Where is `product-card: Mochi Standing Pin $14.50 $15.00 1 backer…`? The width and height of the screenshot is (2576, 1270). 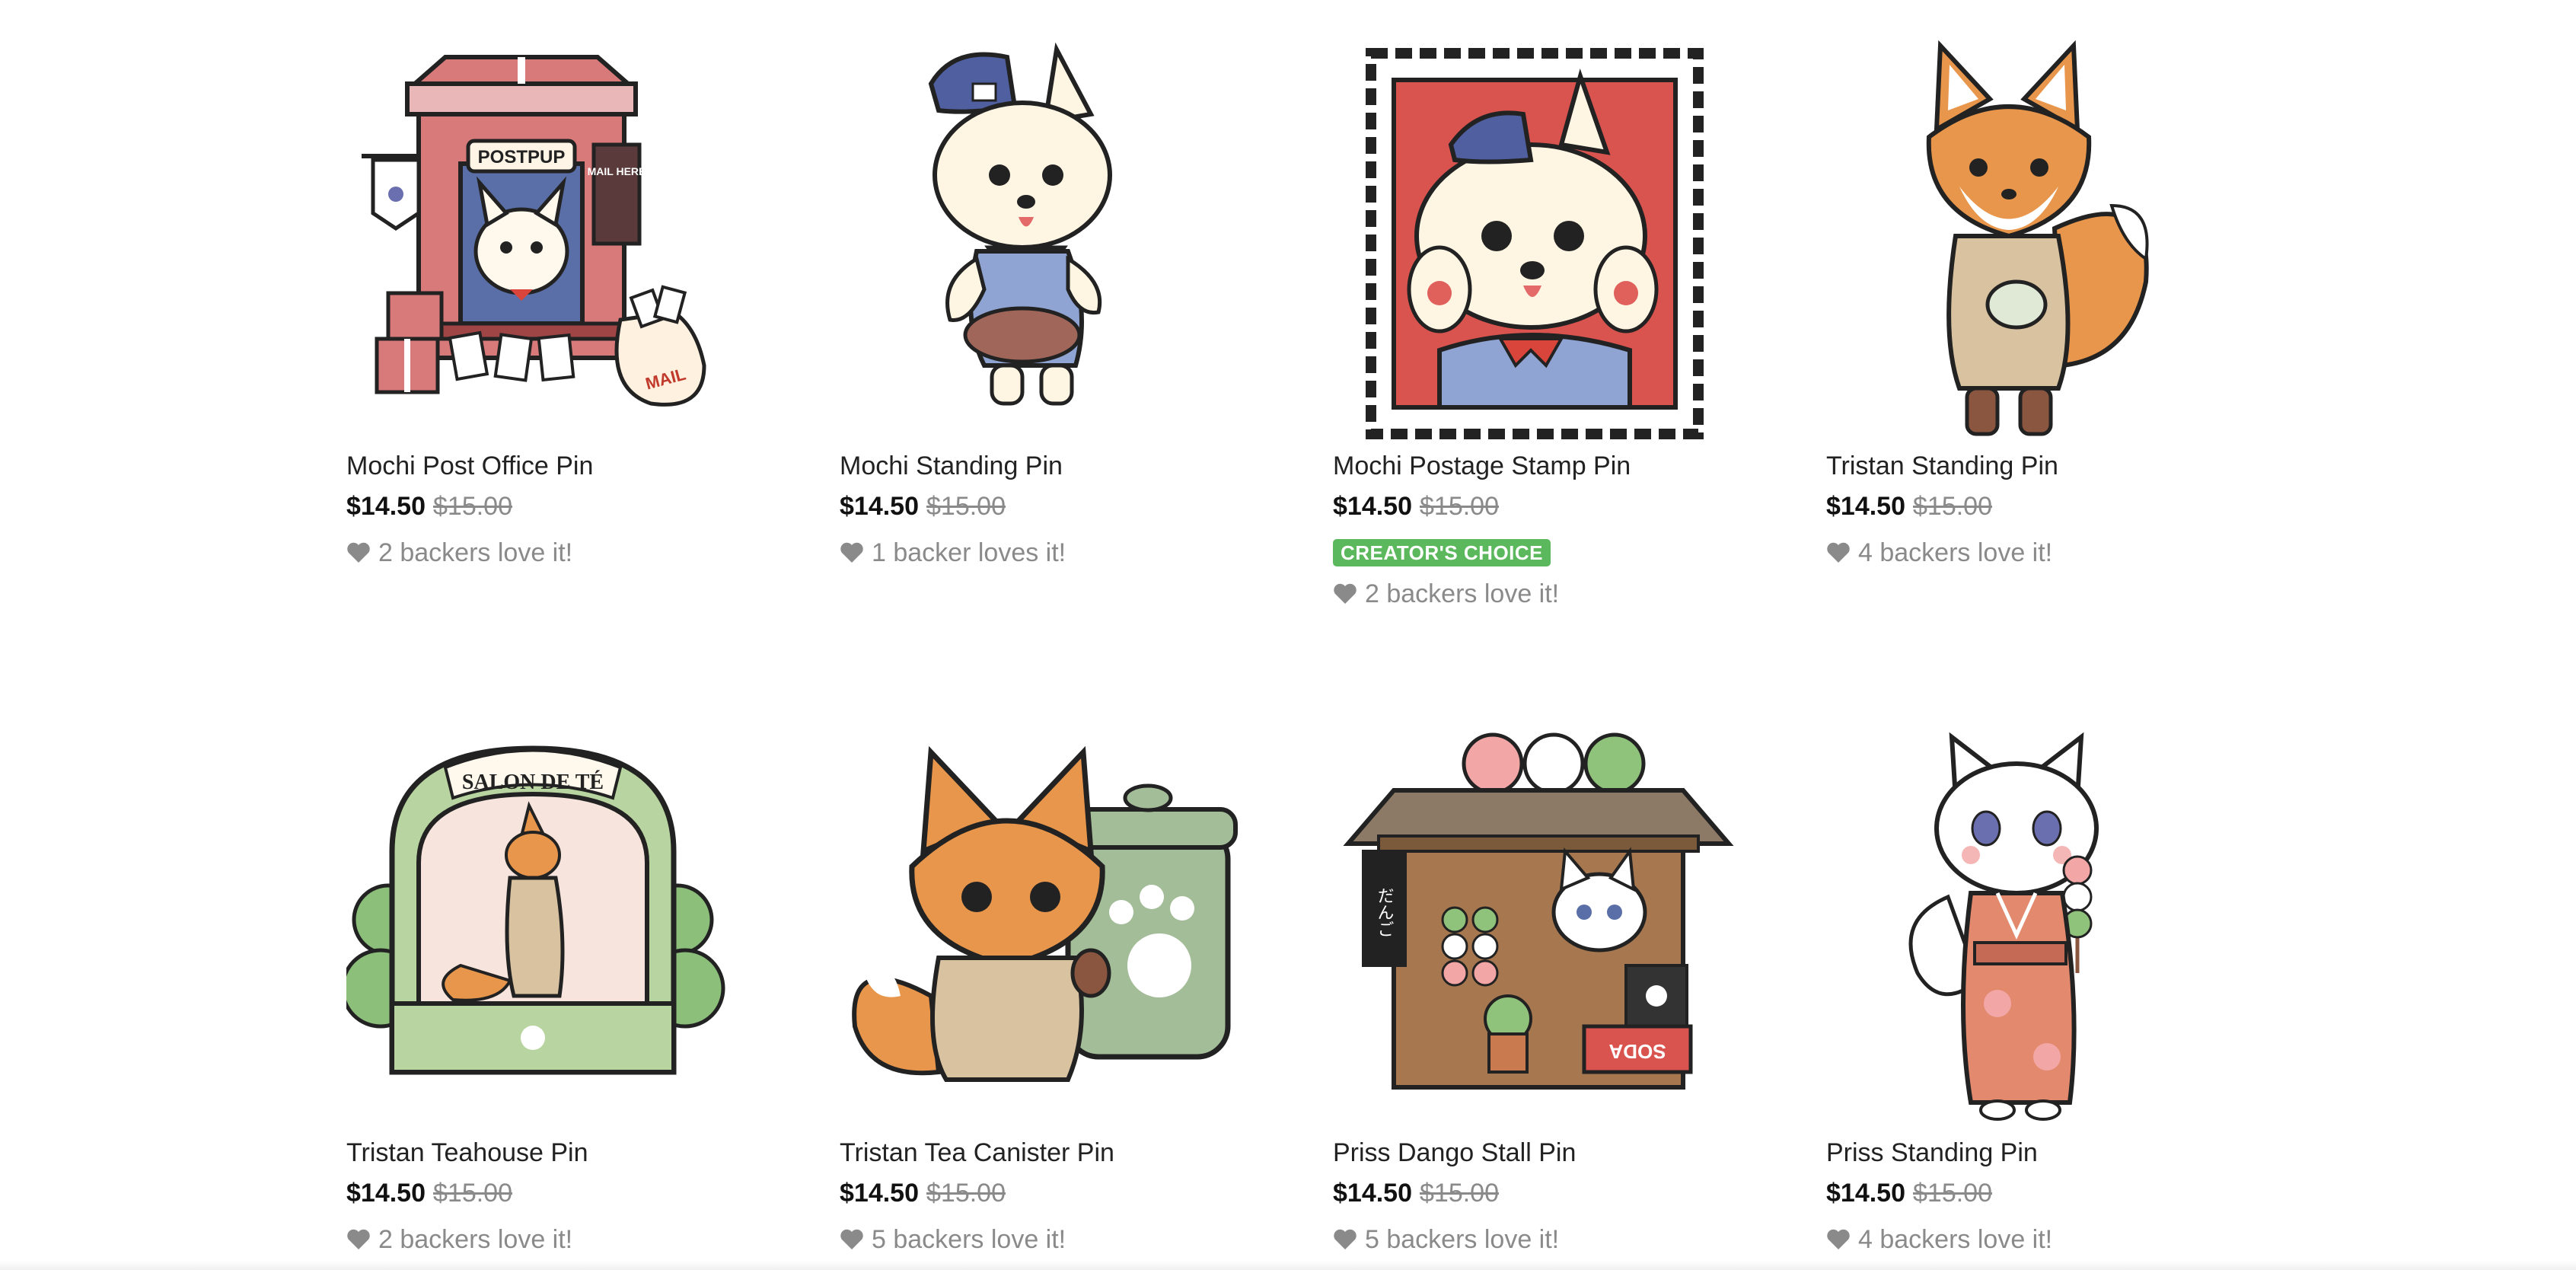 product-card: Mochi Standing Pin $14.50 $15.00 1 backer… is located at coordinates (1068, 298).